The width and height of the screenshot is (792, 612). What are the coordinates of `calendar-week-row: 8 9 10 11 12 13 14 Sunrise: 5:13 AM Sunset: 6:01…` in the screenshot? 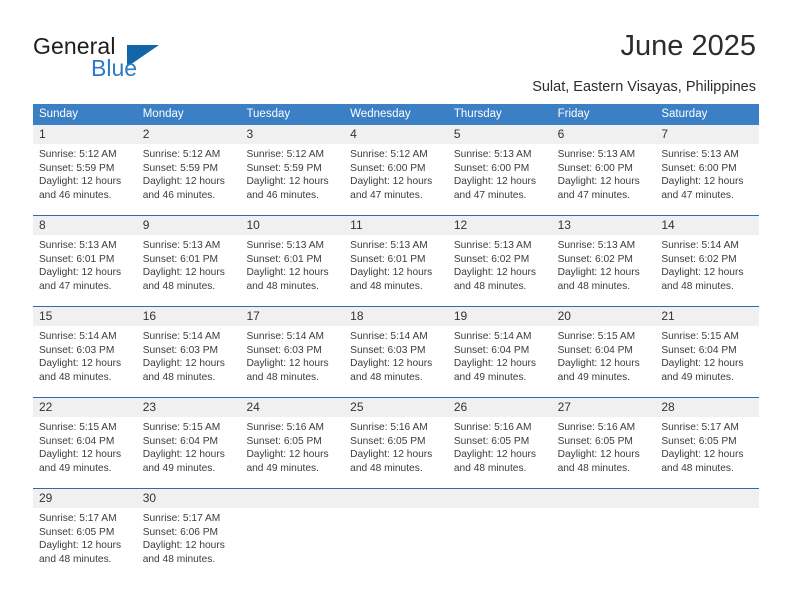 It's located at (396, 260).